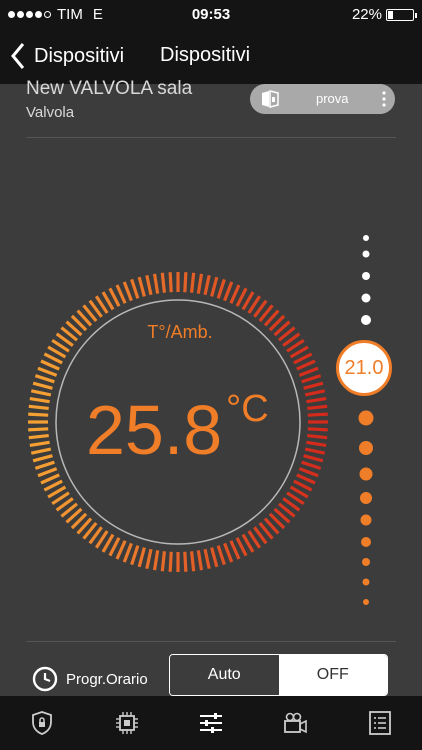 This screenshot has width=422, height=750. What do you see at coordinates (45, 679) in the screenshot?
I see `clock-icon` at bounding box center [45, 679].